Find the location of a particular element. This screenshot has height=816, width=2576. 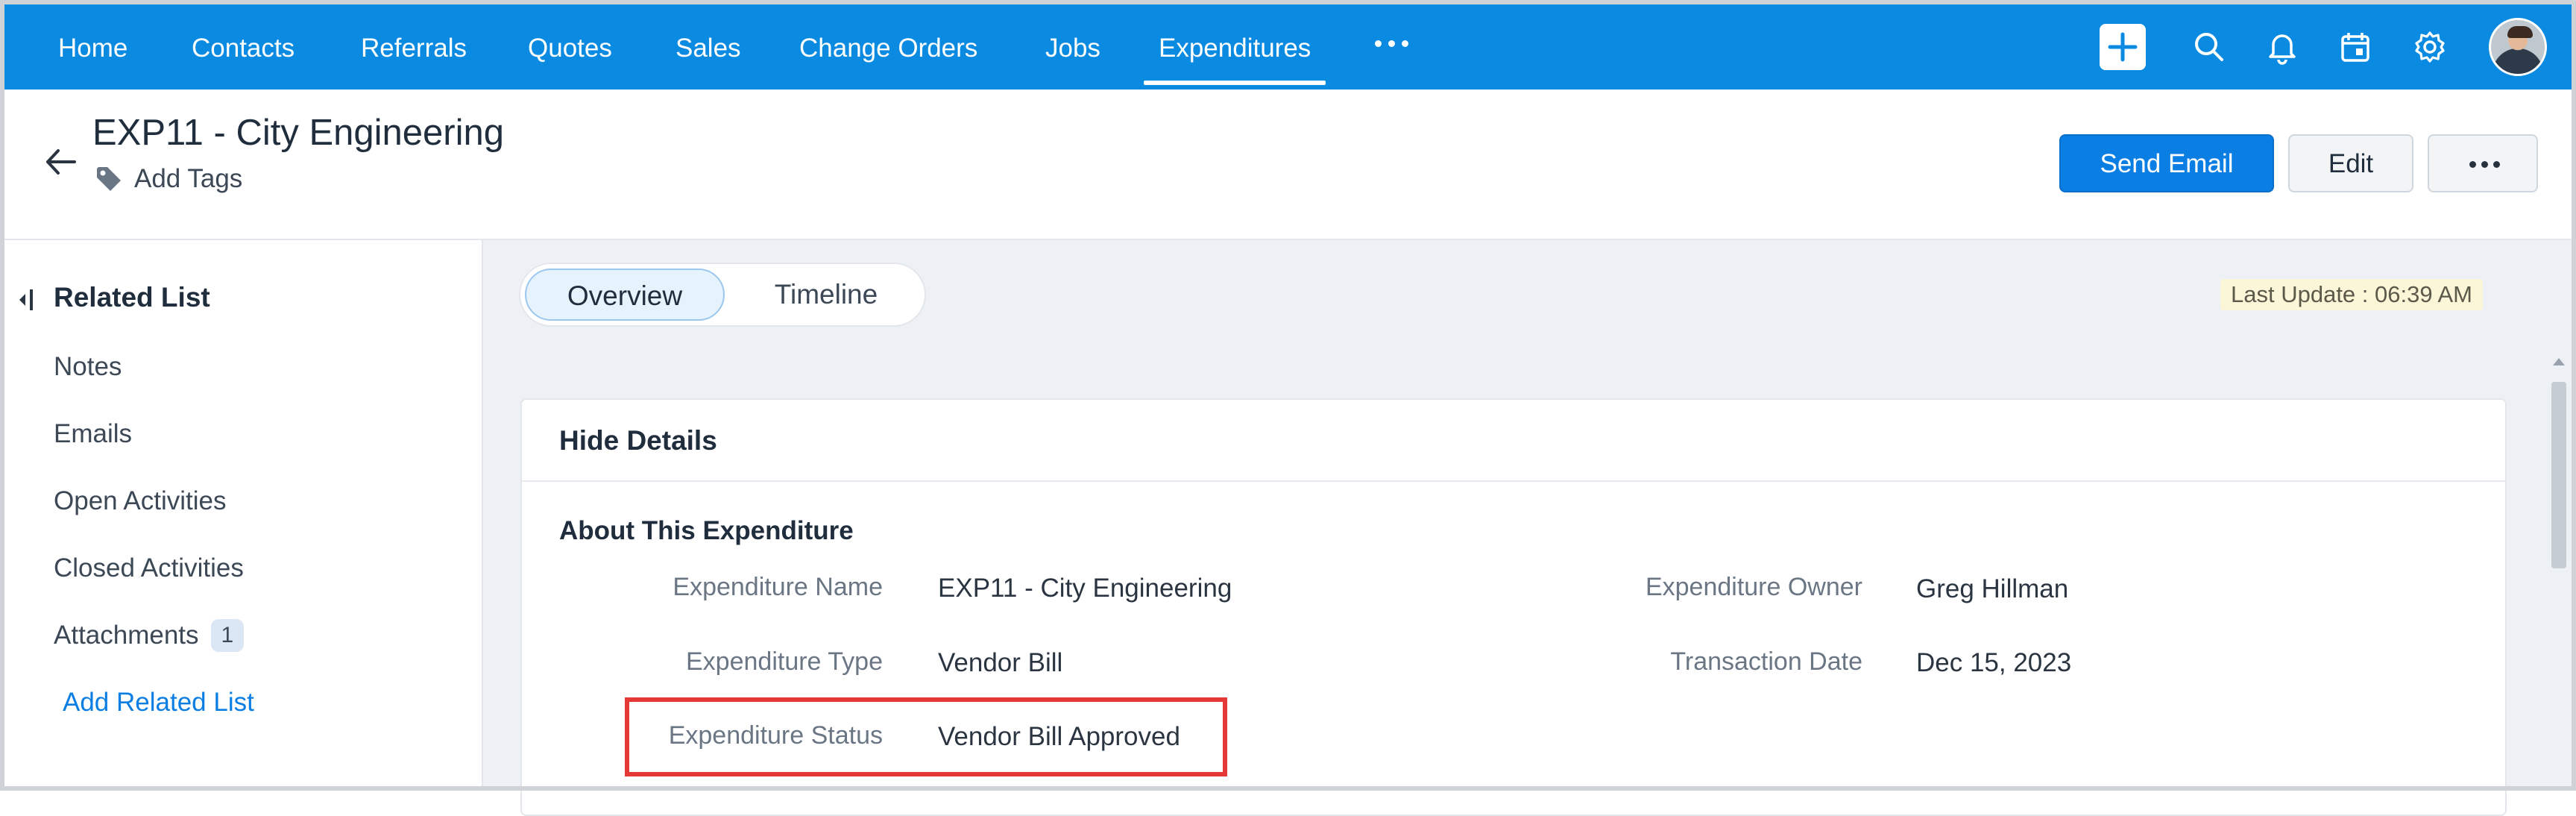

nav-more-icon is located at coordinates (1392, 43).